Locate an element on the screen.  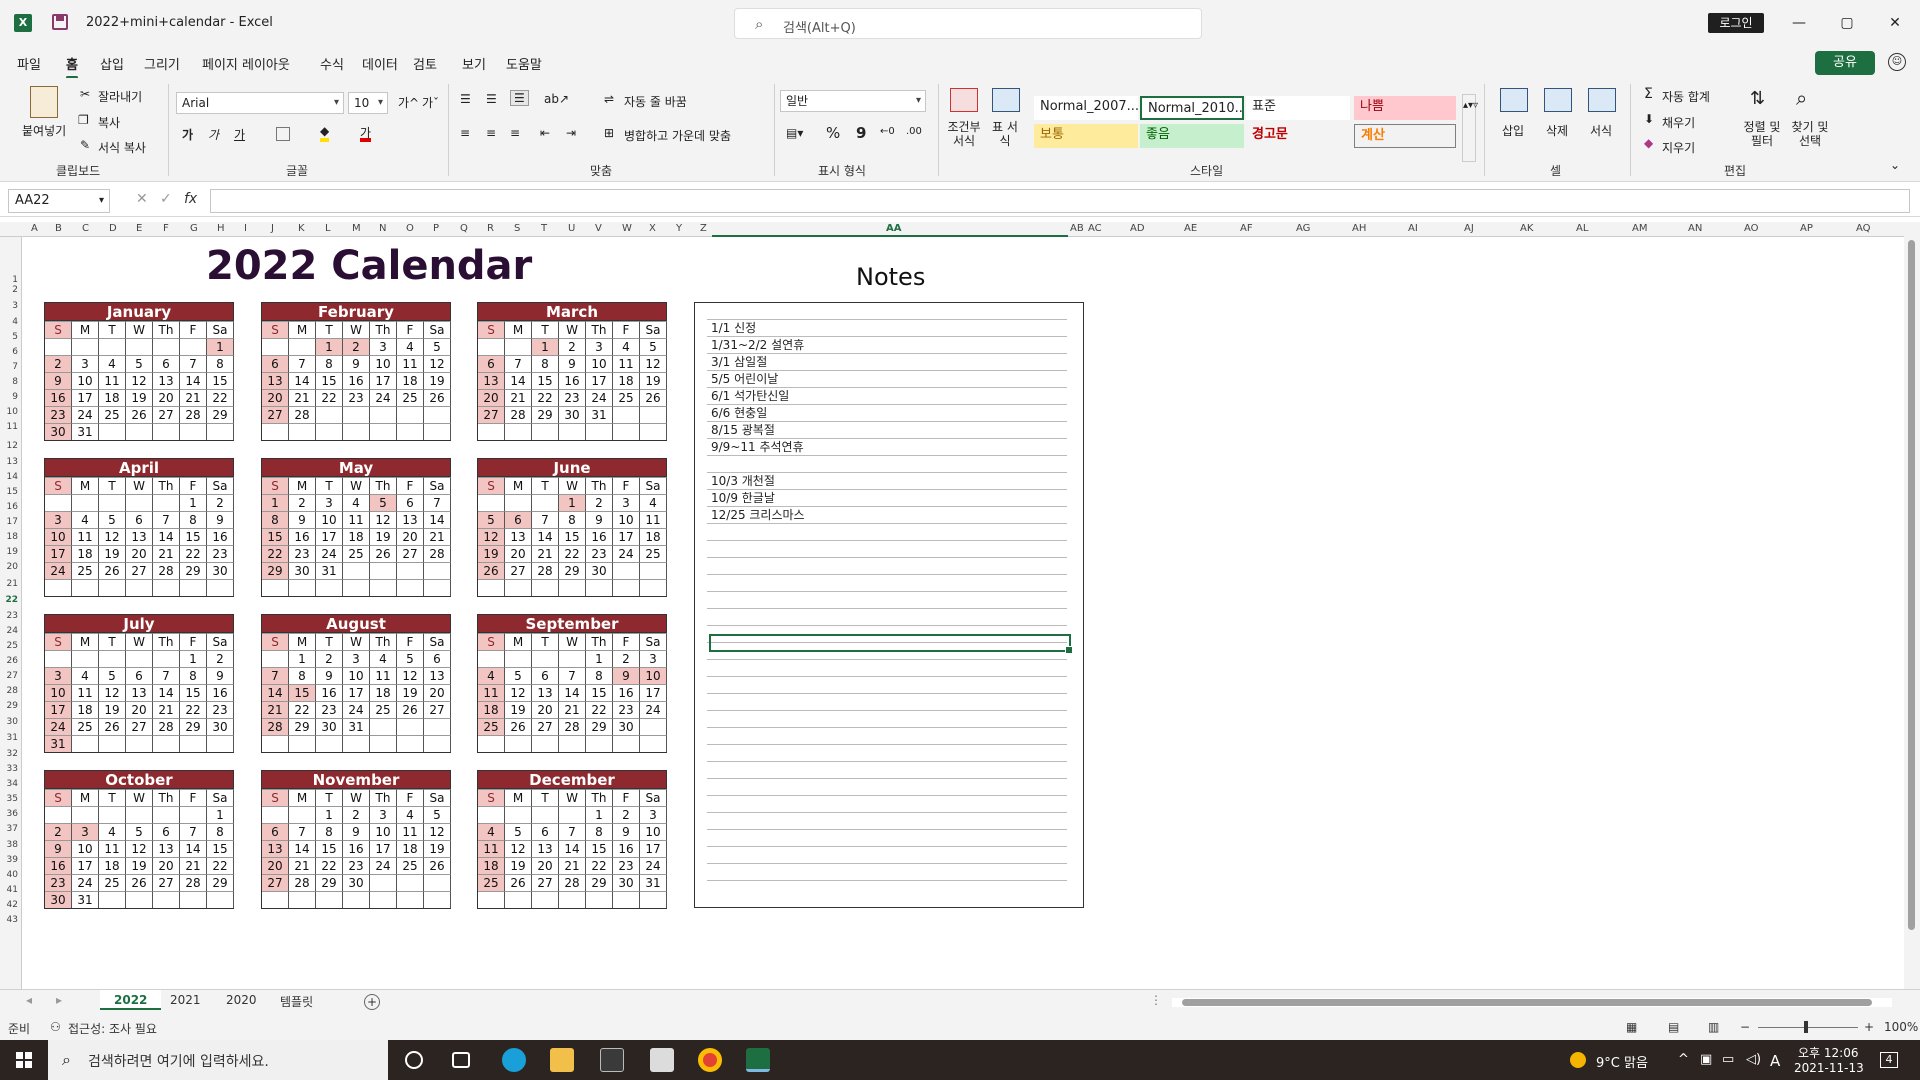
sheet-tab-2020: 2020 is located at coordinates (241, 1000).